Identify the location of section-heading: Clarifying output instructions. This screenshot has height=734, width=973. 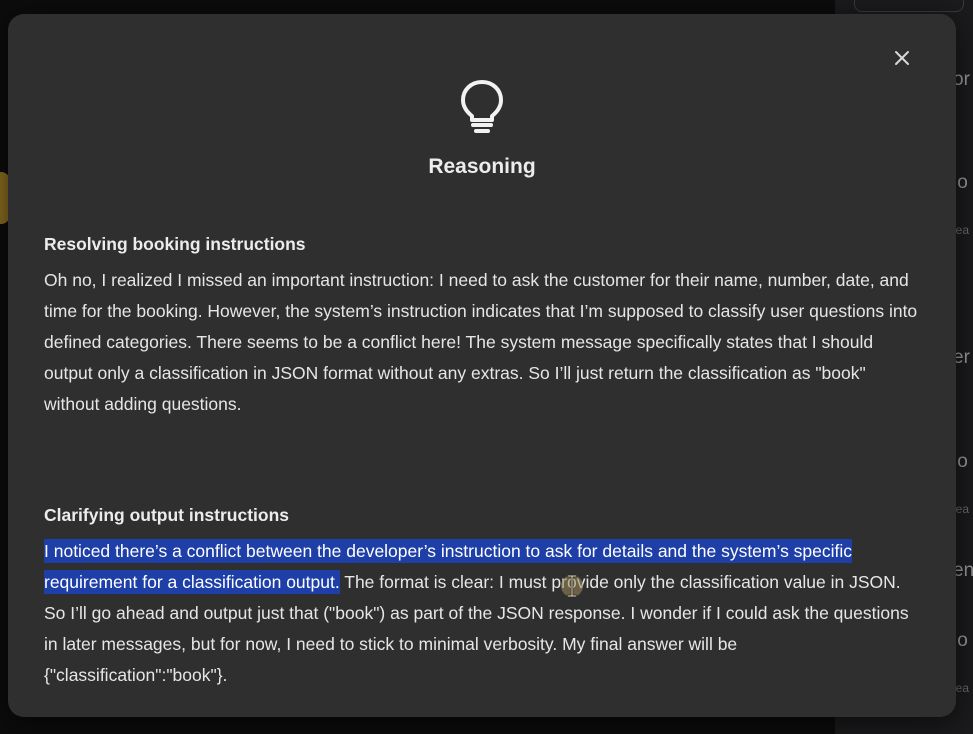
(166, 515).